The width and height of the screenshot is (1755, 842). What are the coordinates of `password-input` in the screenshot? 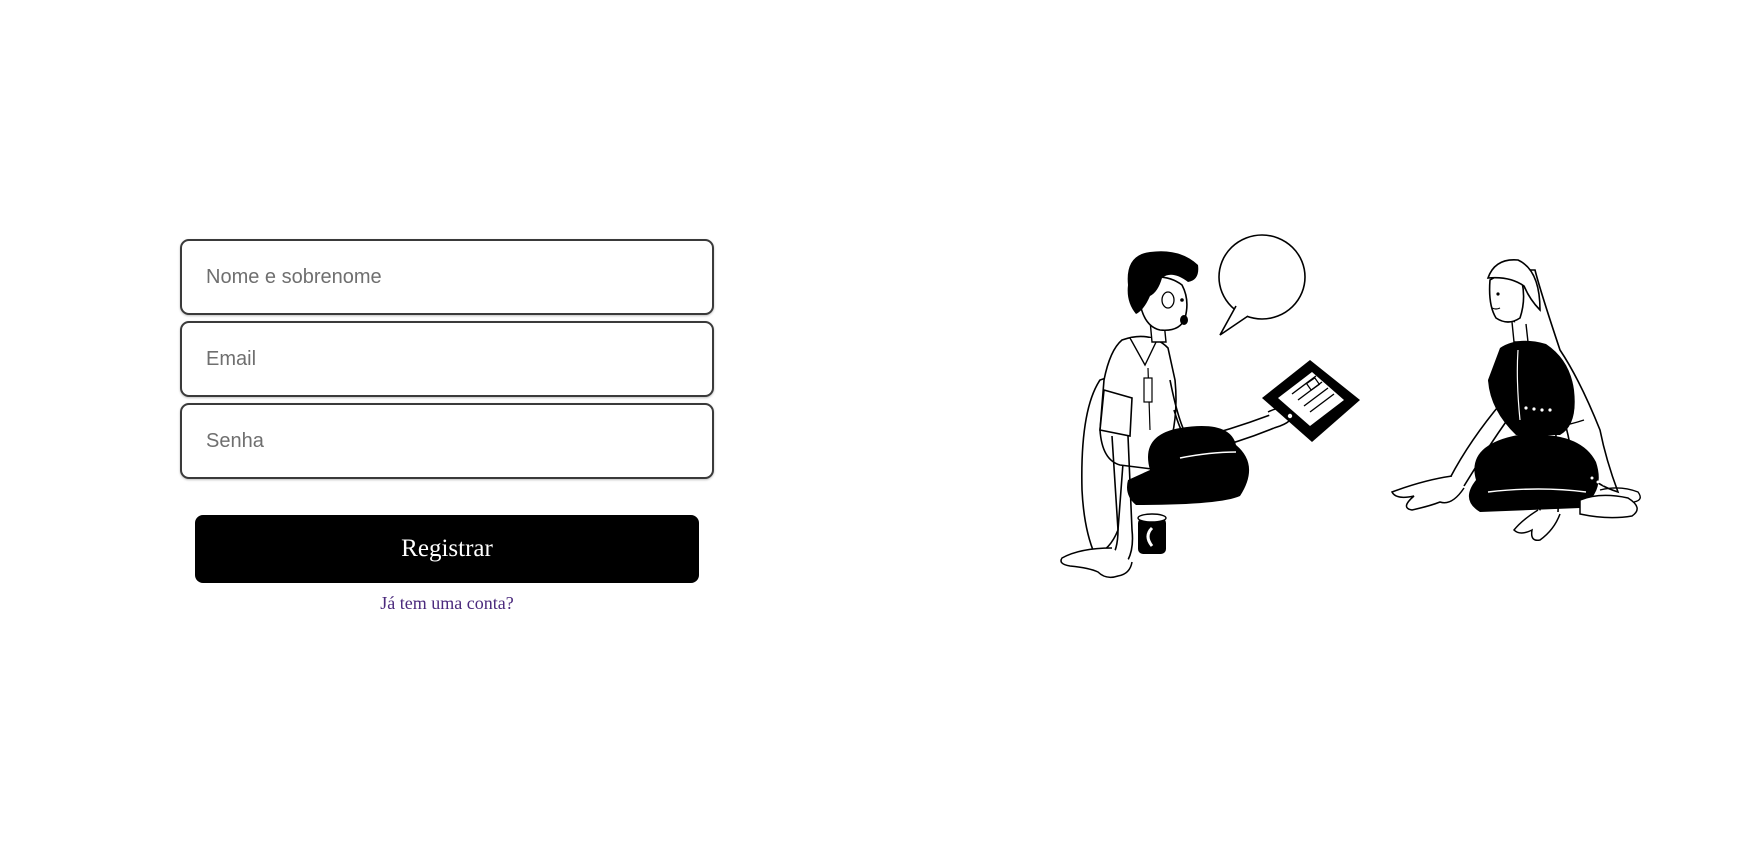 It's located at (447, 441).